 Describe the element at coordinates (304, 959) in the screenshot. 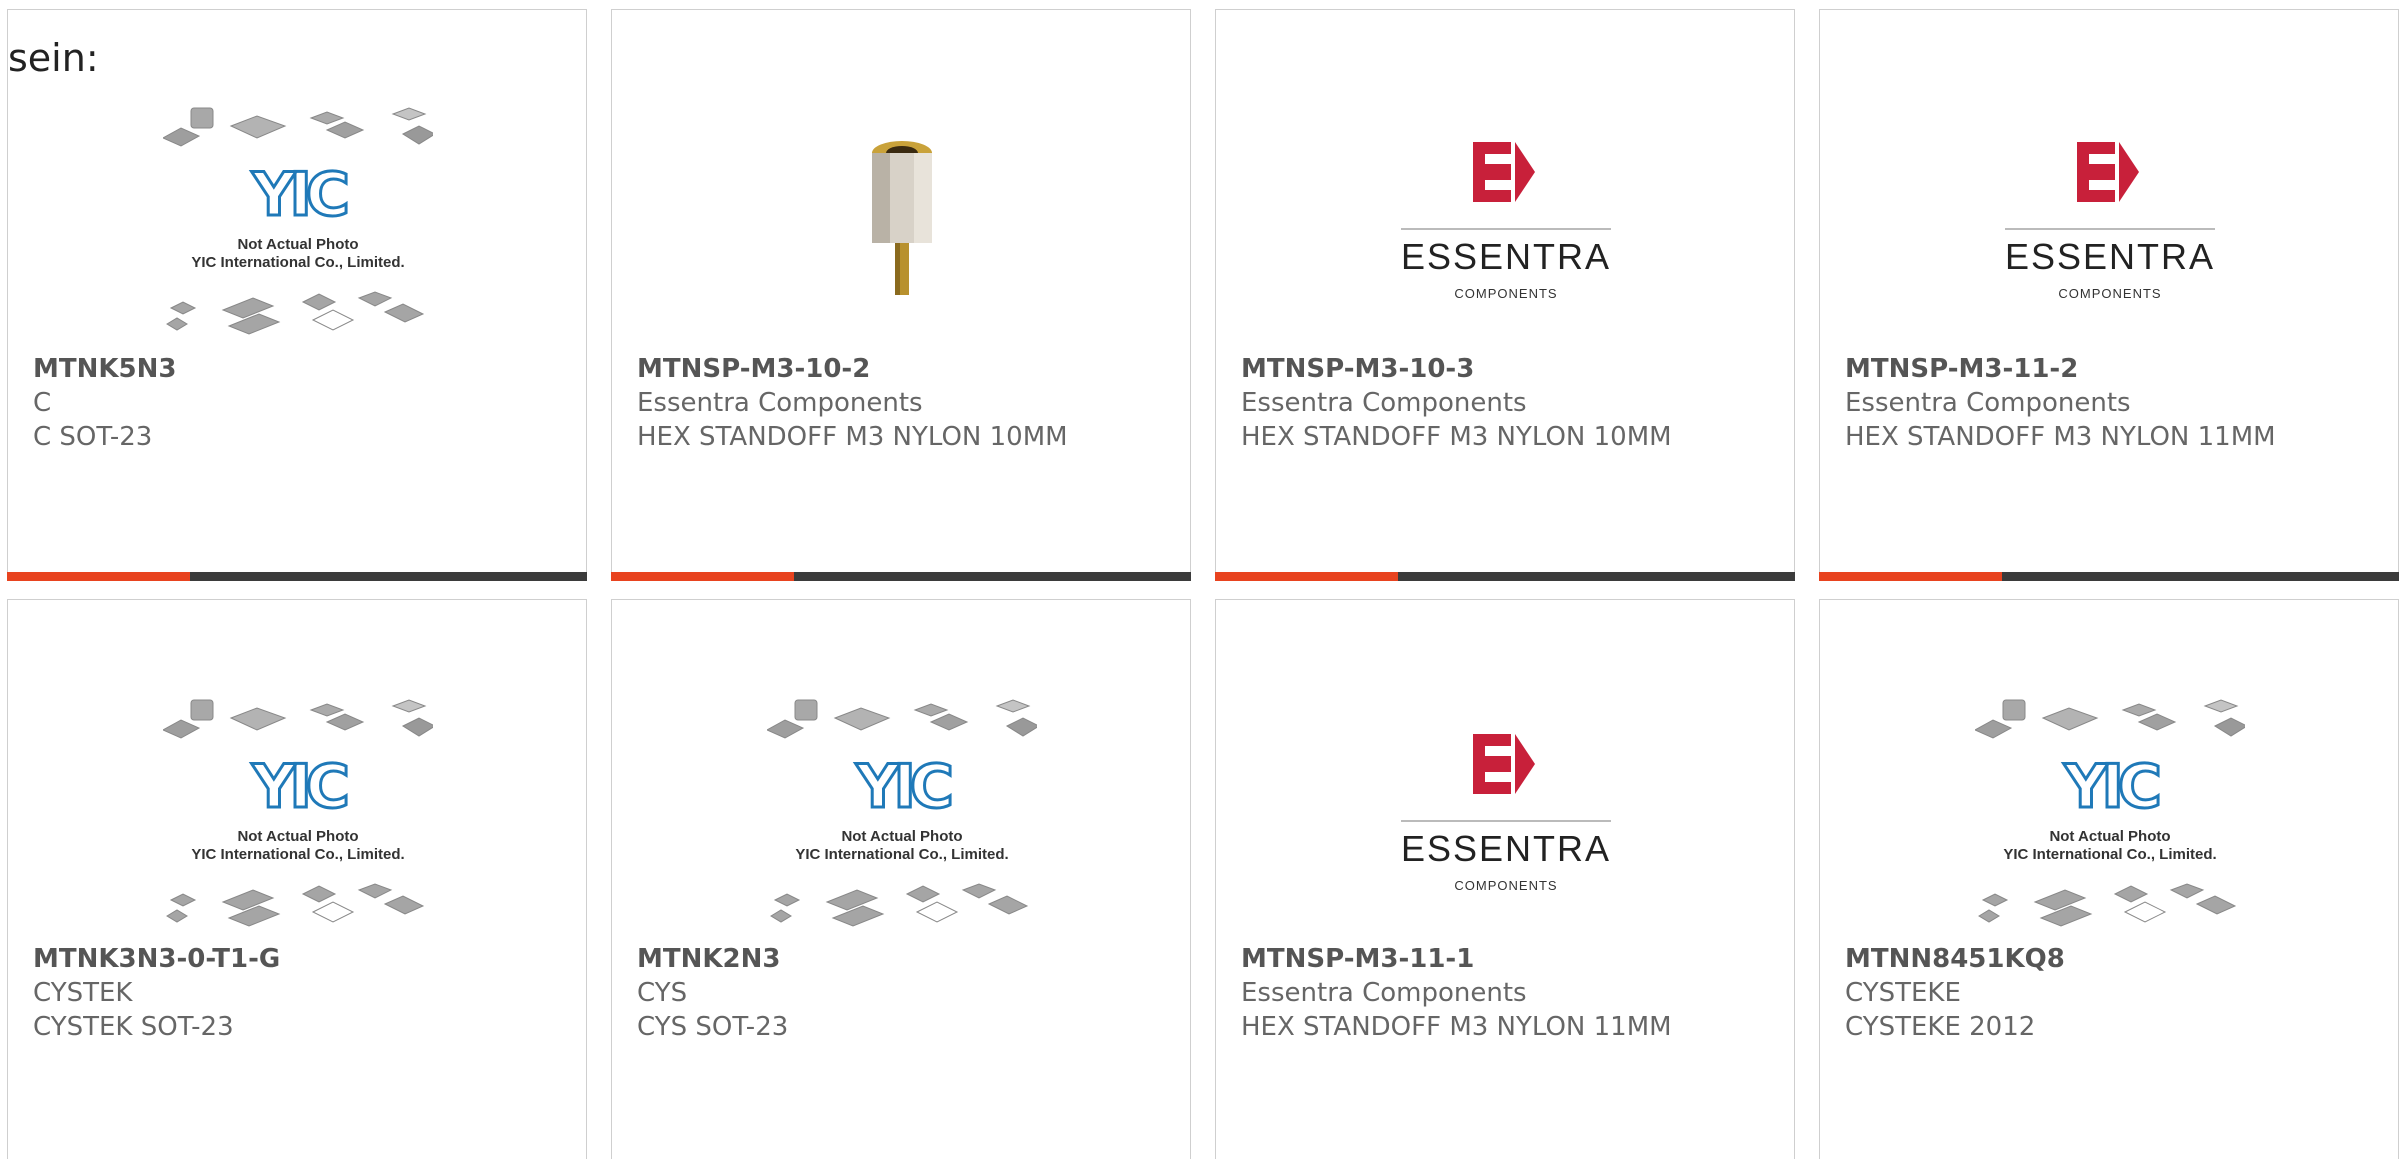

I see `part-number: MTNK3N3-0-T1-G` at that location.